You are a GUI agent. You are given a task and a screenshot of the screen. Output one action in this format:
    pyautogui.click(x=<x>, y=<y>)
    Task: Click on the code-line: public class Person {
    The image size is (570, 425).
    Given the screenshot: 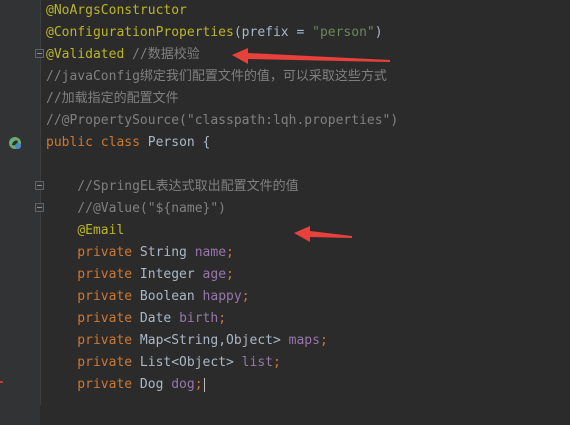 What is the action you would take?
    pyautogui.click(x=128, y=143)
    